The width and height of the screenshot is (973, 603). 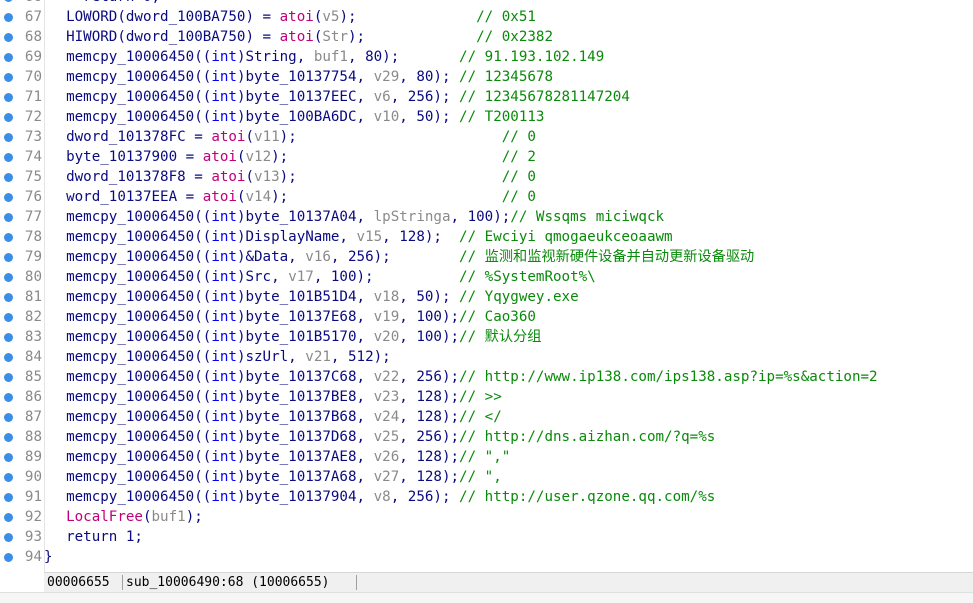 I want to click on code-line: 74 byte_10137900 = atoi(v12); // 2, so click(x=486, y=157).